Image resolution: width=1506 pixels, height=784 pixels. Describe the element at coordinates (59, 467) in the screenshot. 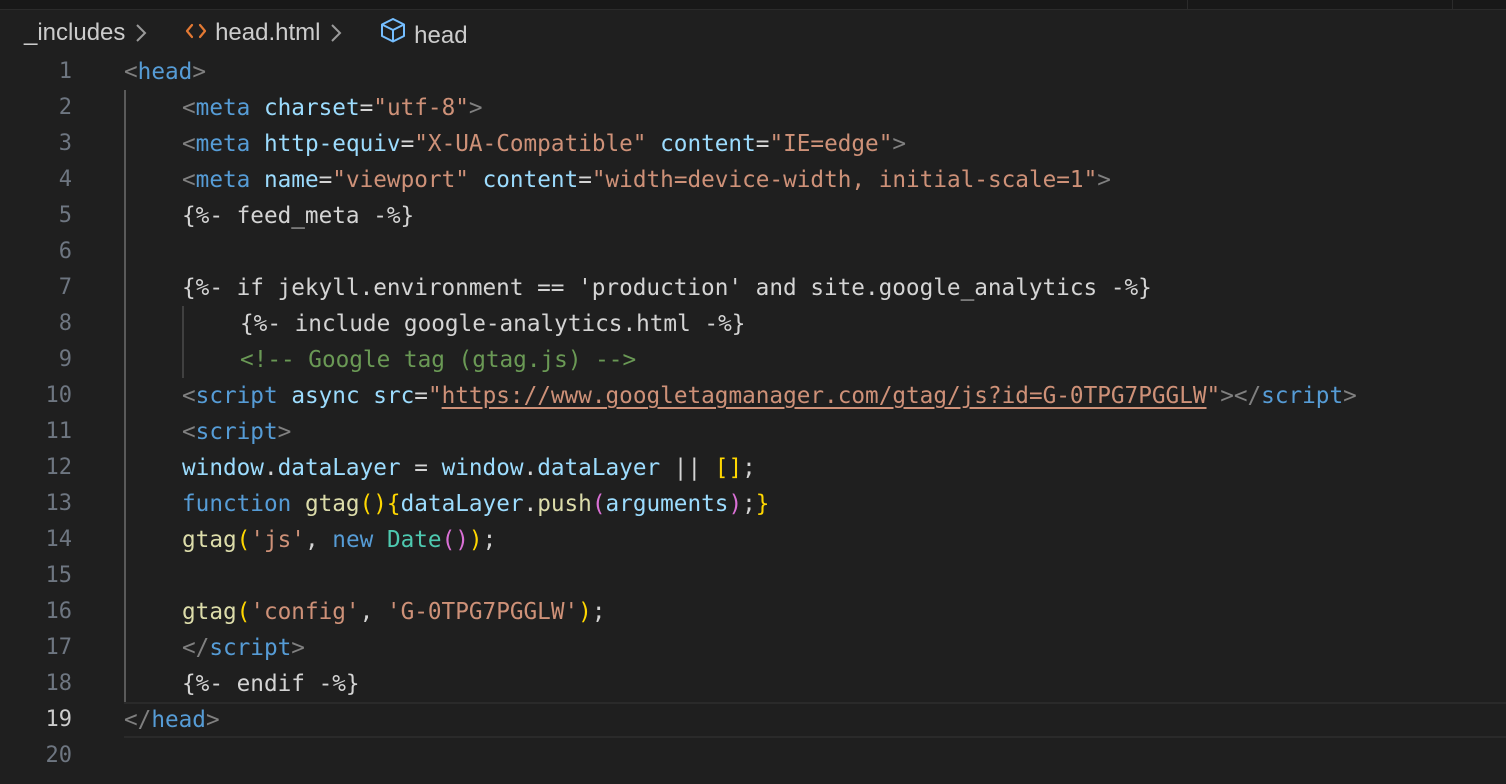

I see `line-number: 12` at that location.